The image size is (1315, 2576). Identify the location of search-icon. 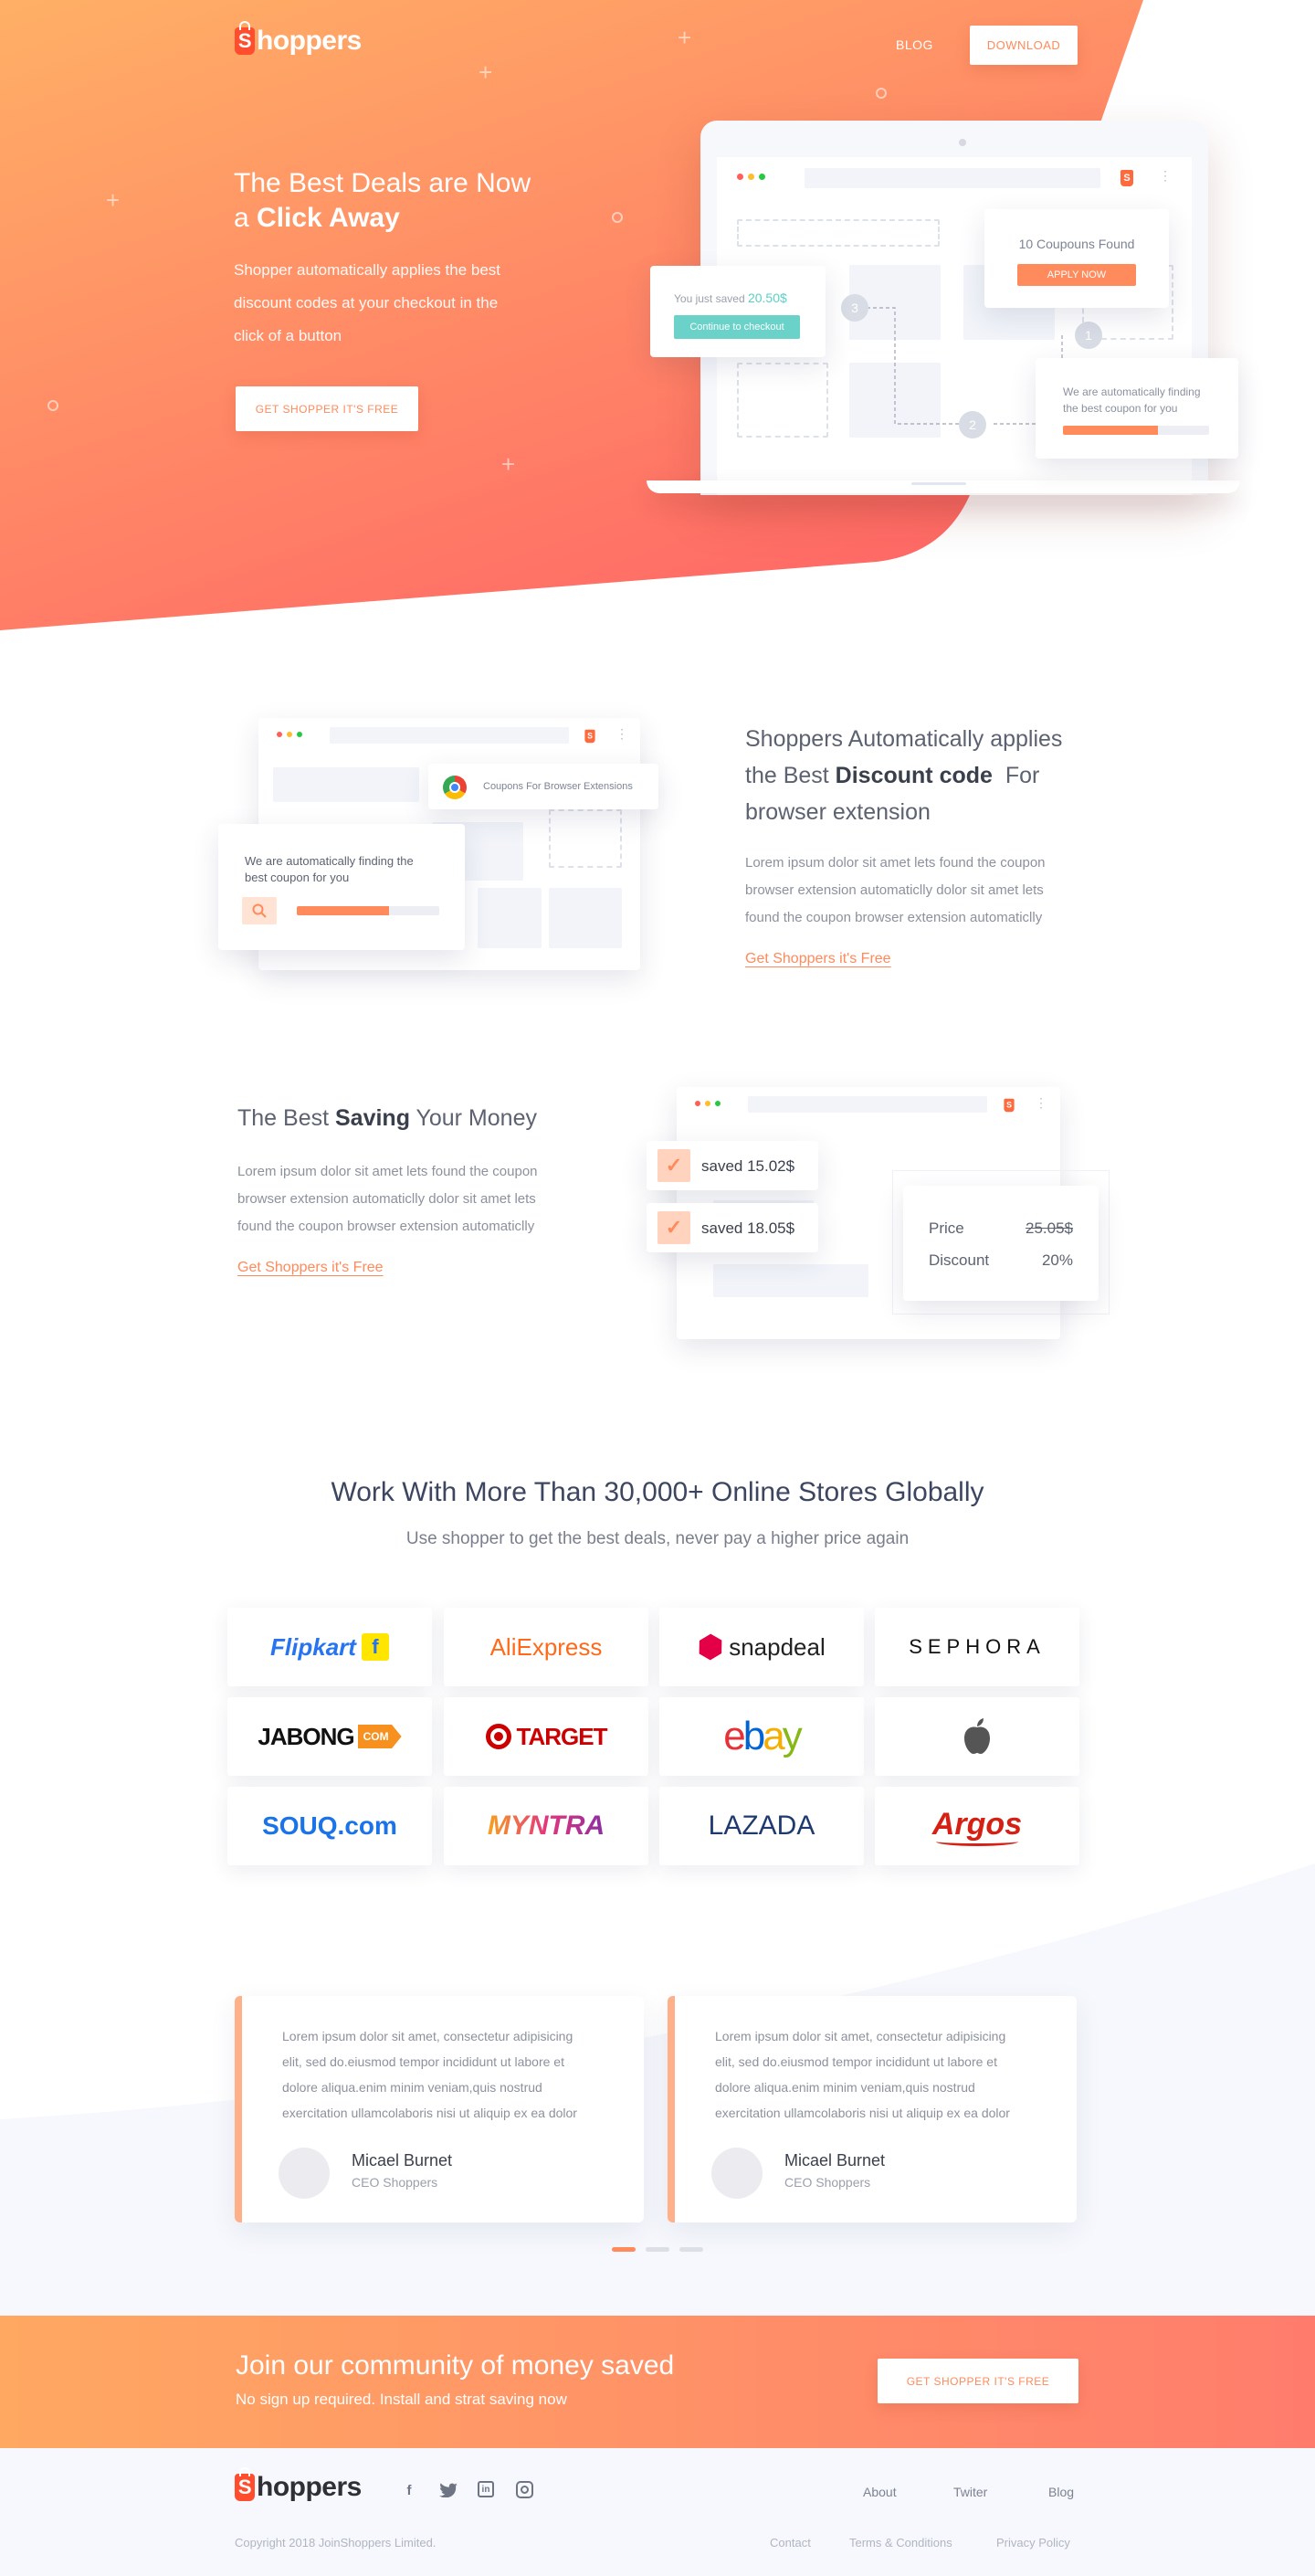
(259, 910).